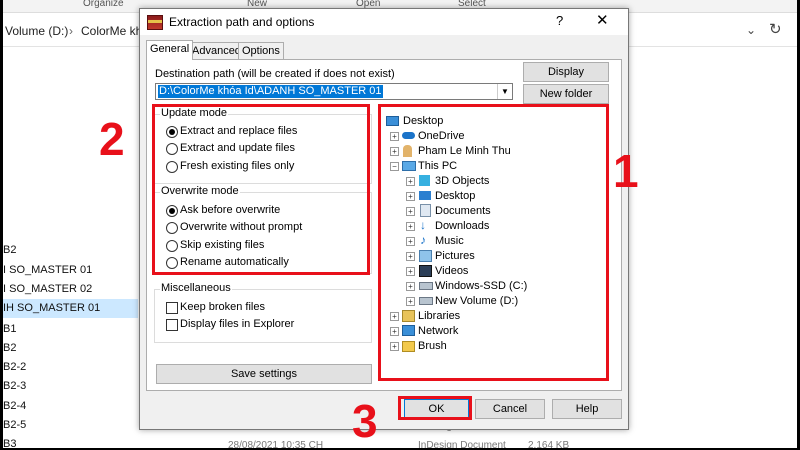  Describe the element at coordinates (170, 50) in the screenshot. I see `tab-general: General` at that location.